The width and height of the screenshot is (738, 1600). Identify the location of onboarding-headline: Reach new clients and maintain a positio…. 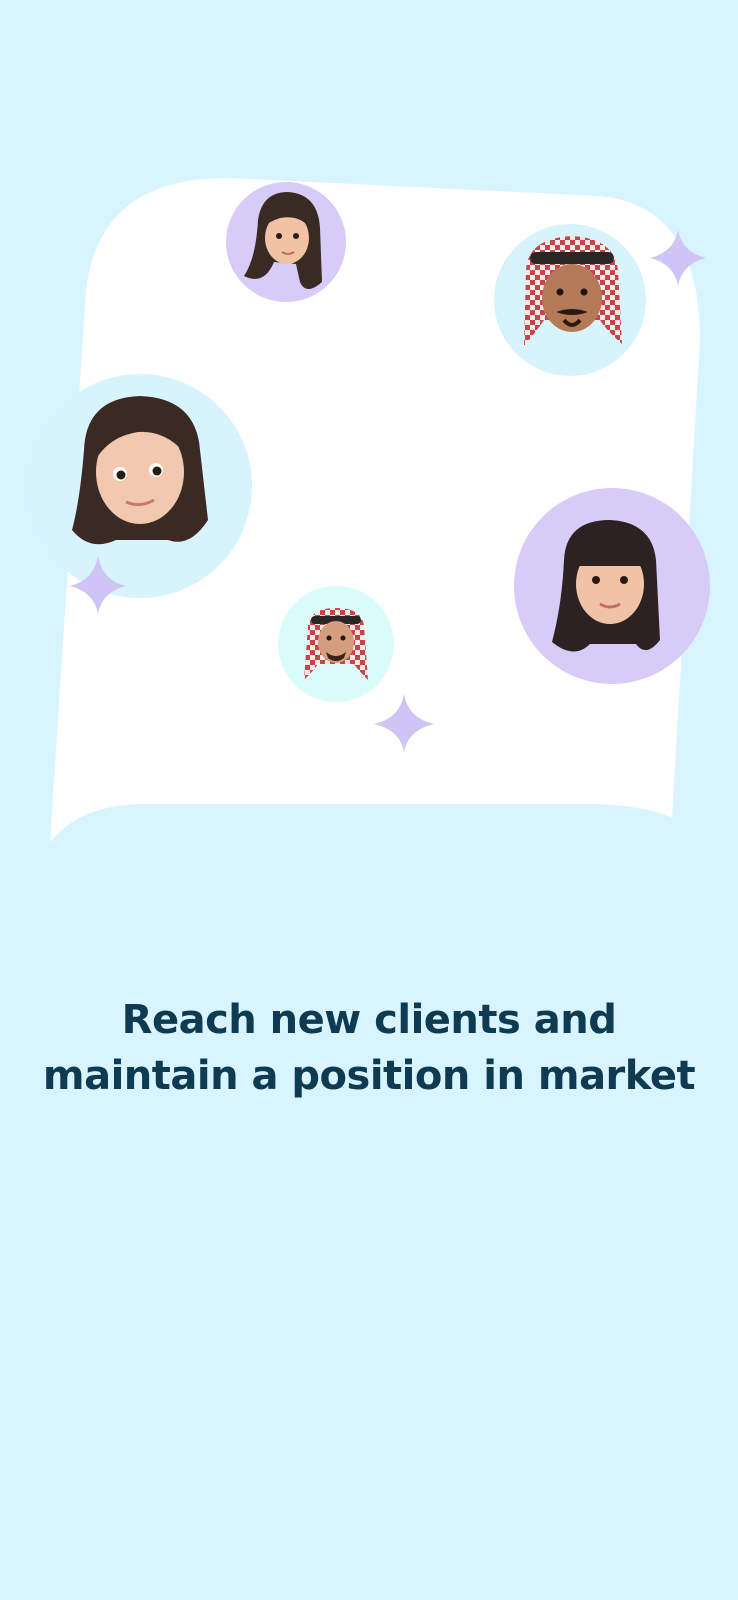
(369, 1048).